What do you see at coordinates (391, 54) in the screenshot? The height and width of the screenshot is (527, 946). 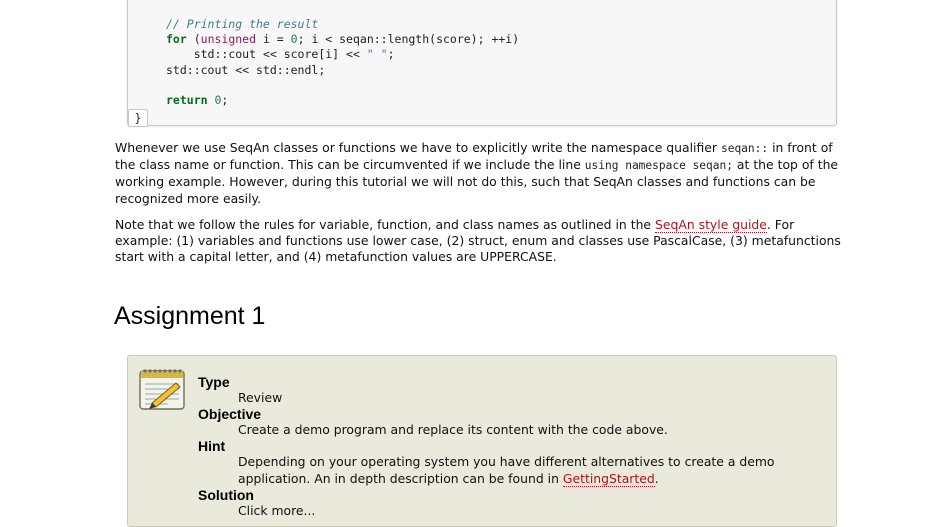 I see `code-semicolon: ;` at bounding box center [391, 54].